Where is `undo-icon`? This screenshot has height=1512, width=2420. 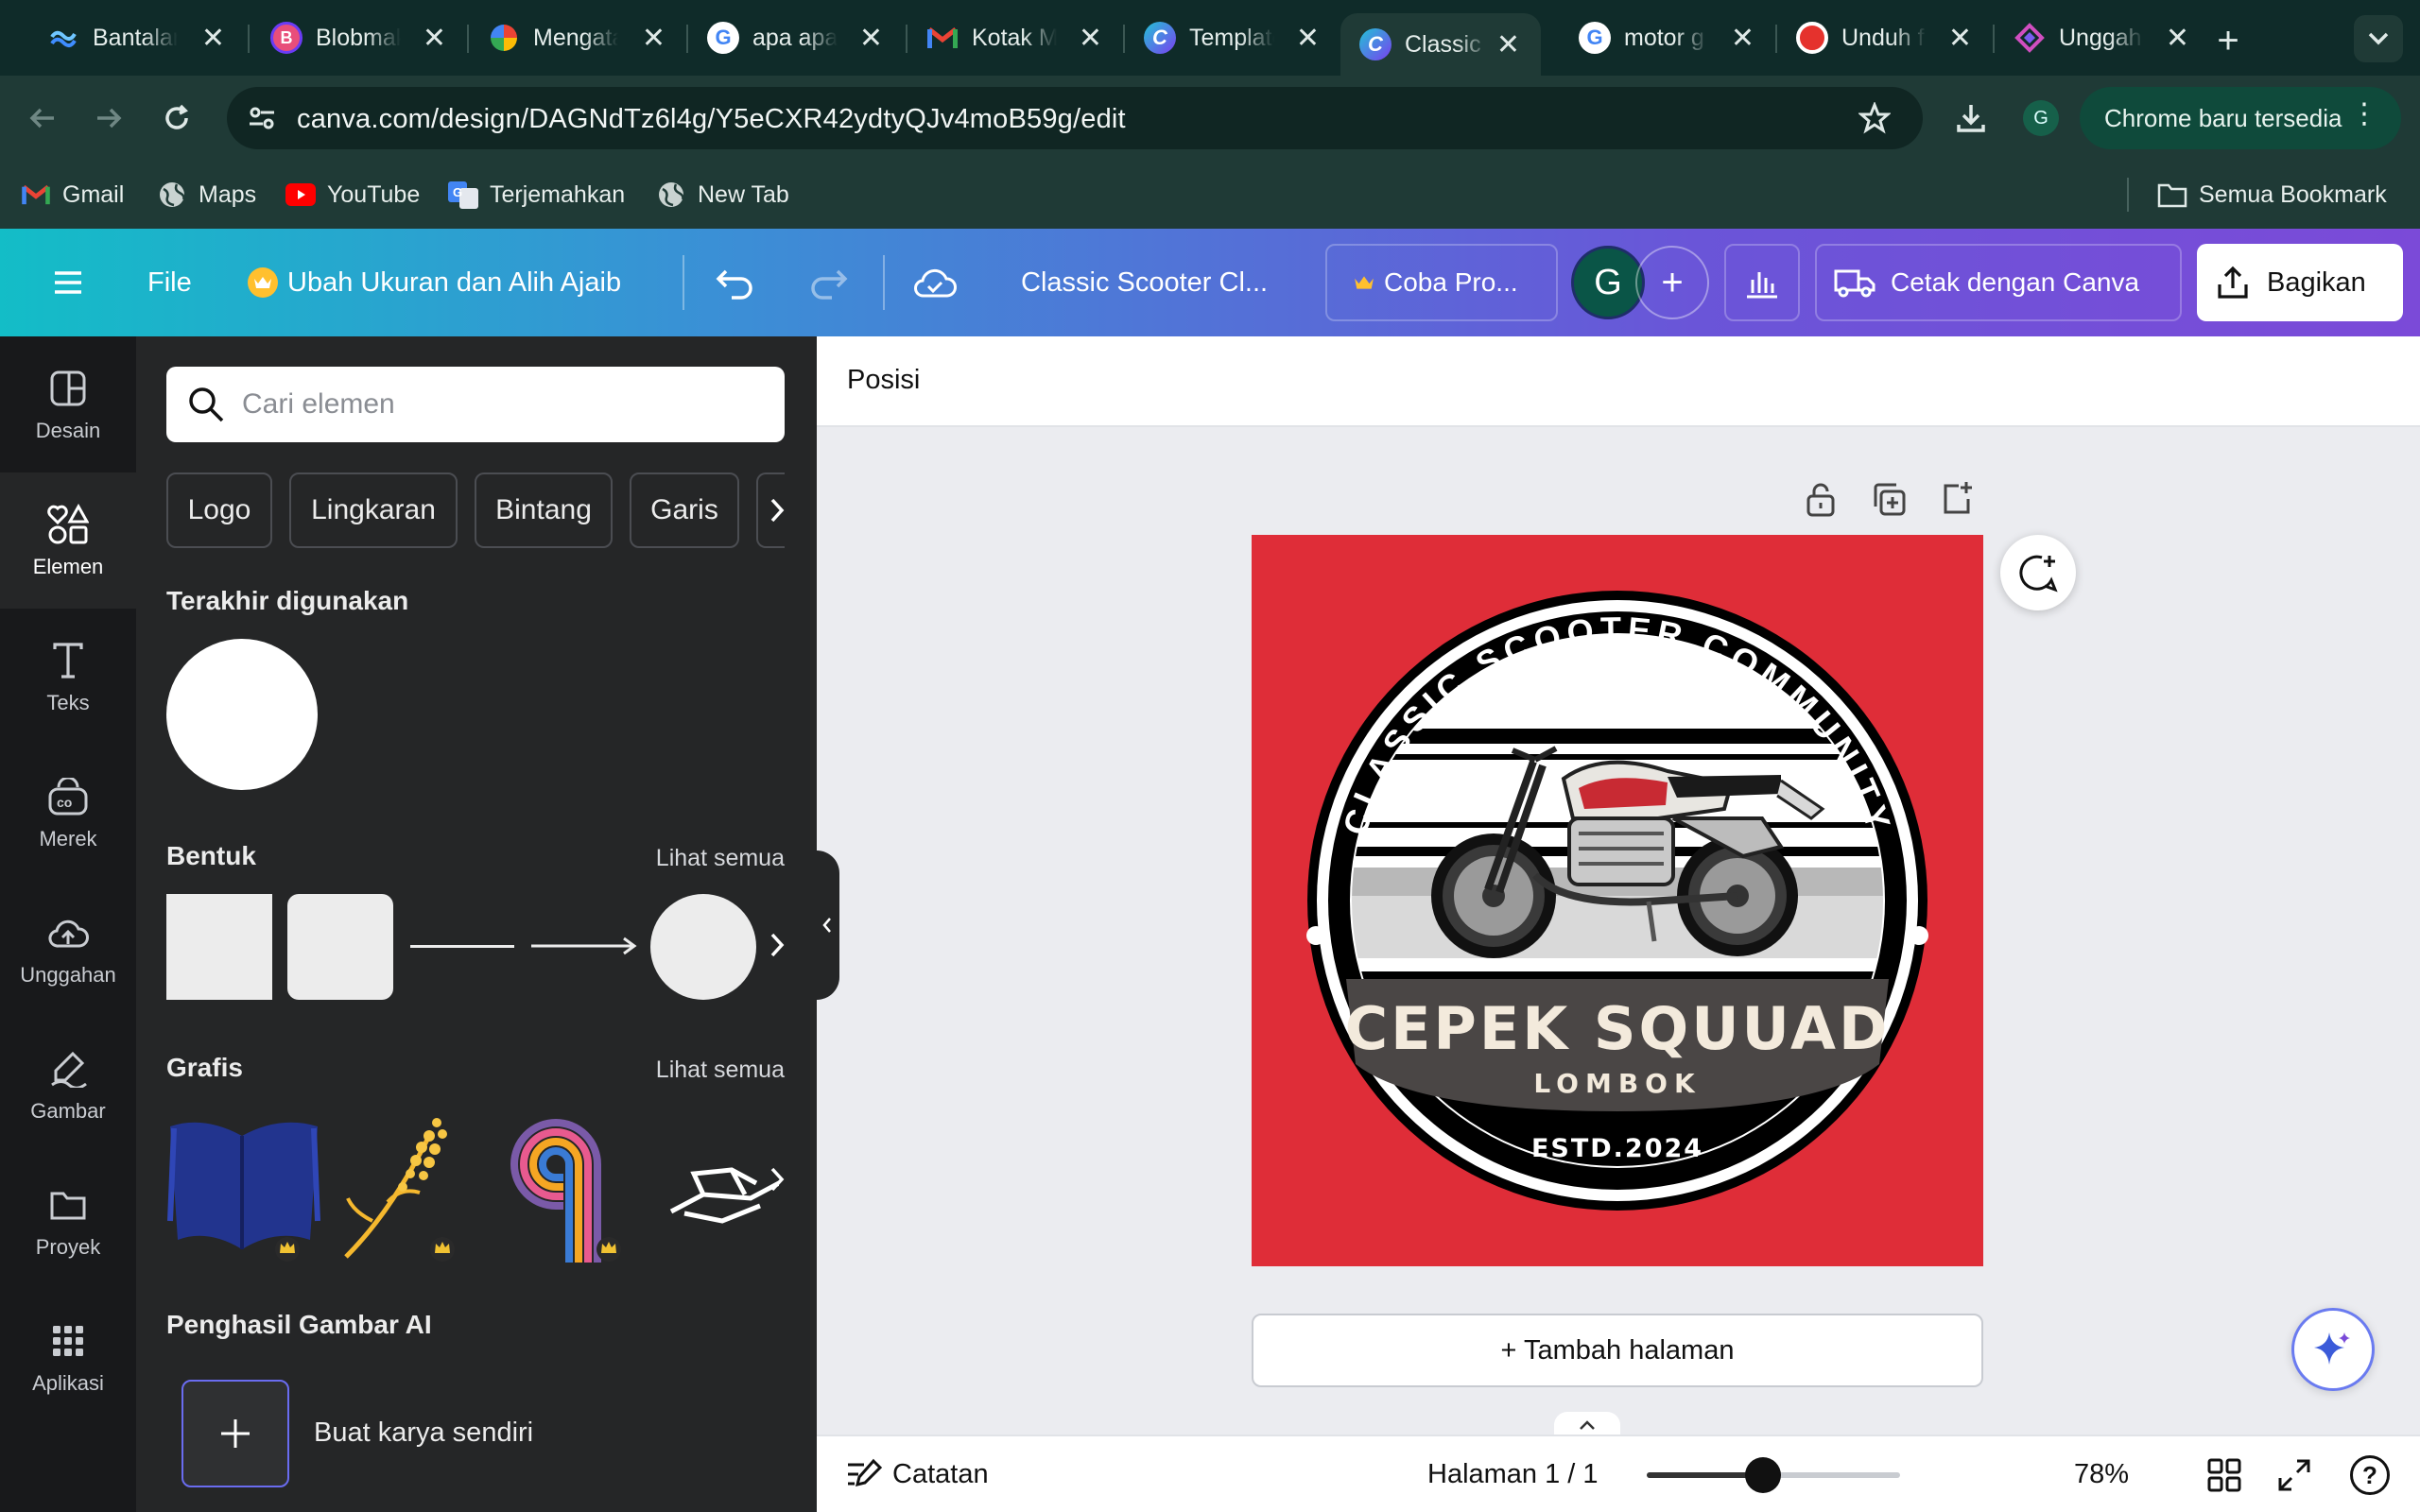
undo-icon is located at coordinates (735, 282).